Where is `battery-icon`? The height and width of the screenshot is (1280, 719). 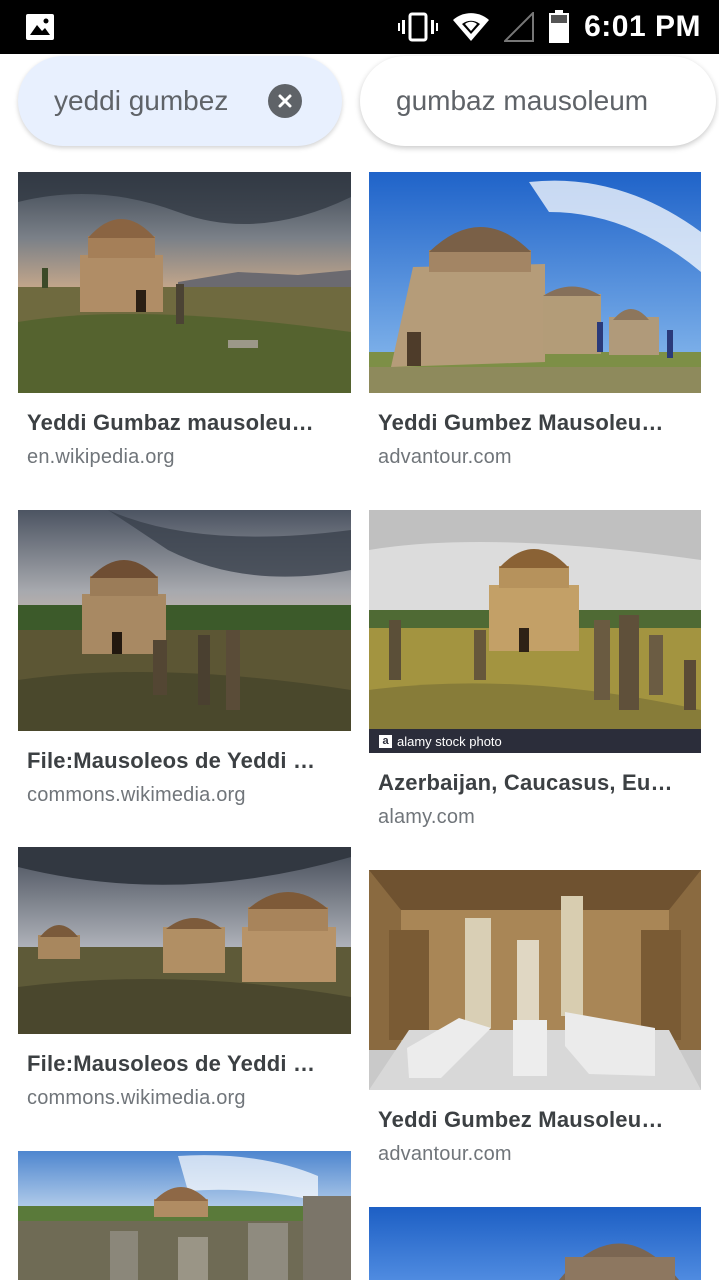
battery-icon is located at coordinates (559, 26).